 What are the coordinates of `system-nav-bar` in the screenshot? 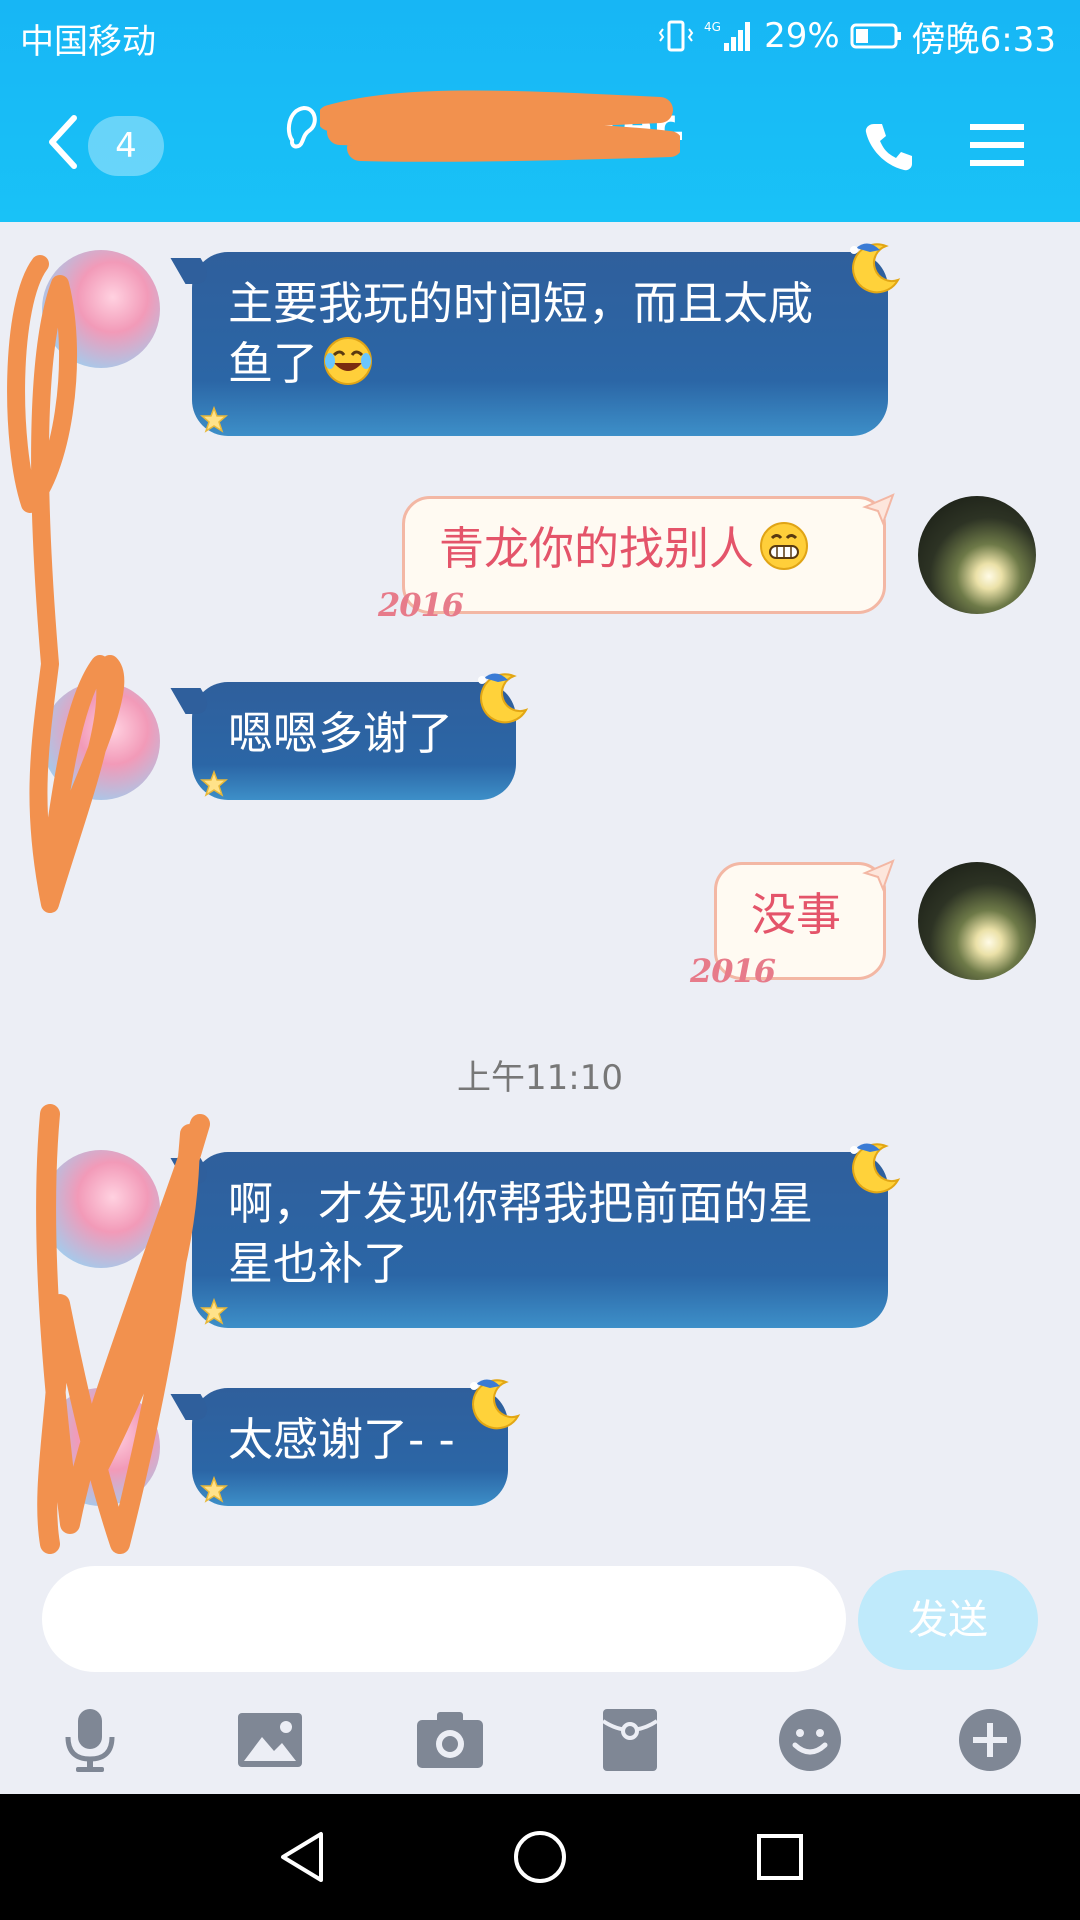 It's located at (540, 1857).